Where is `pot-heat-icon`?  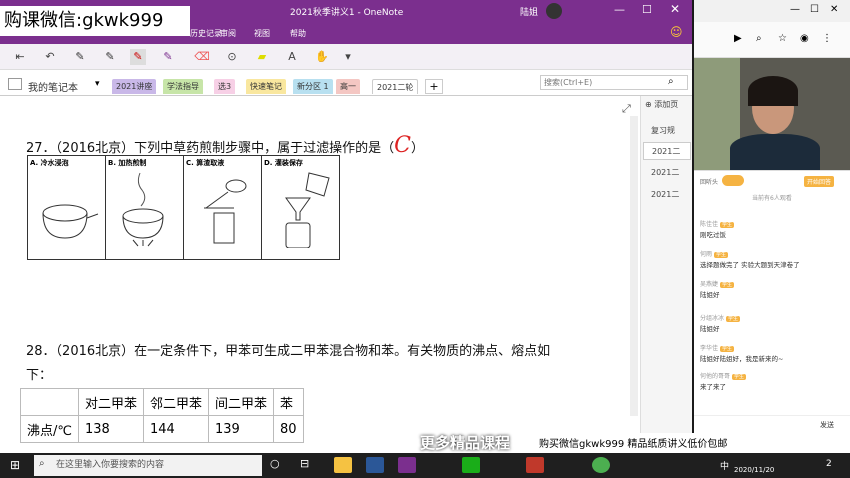
pot-heat-icon is located at coordinates (143, 209).